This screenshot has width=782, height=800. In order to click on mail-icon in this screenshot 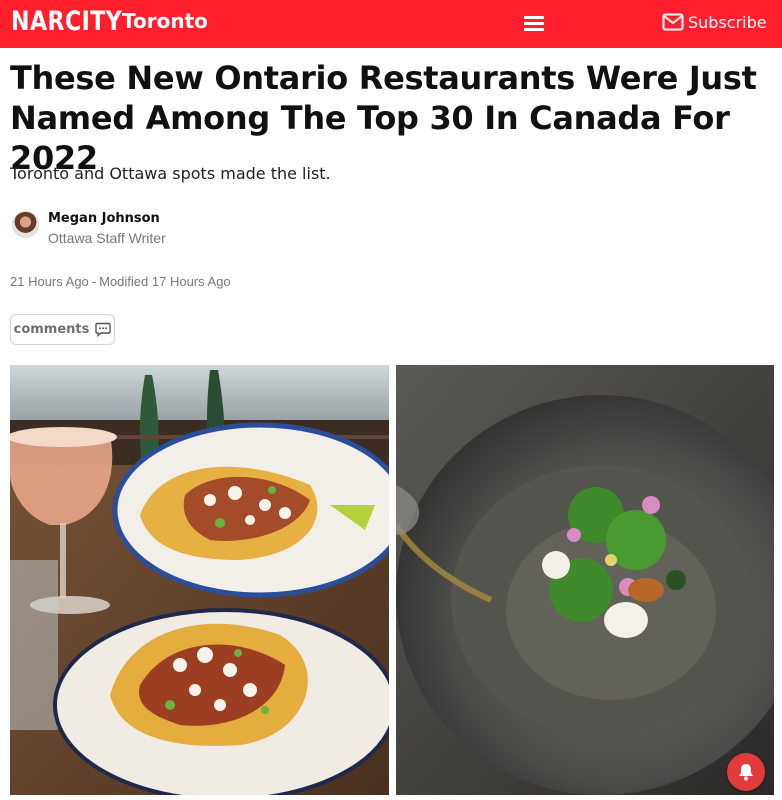, I will do `click(673, 22)`.